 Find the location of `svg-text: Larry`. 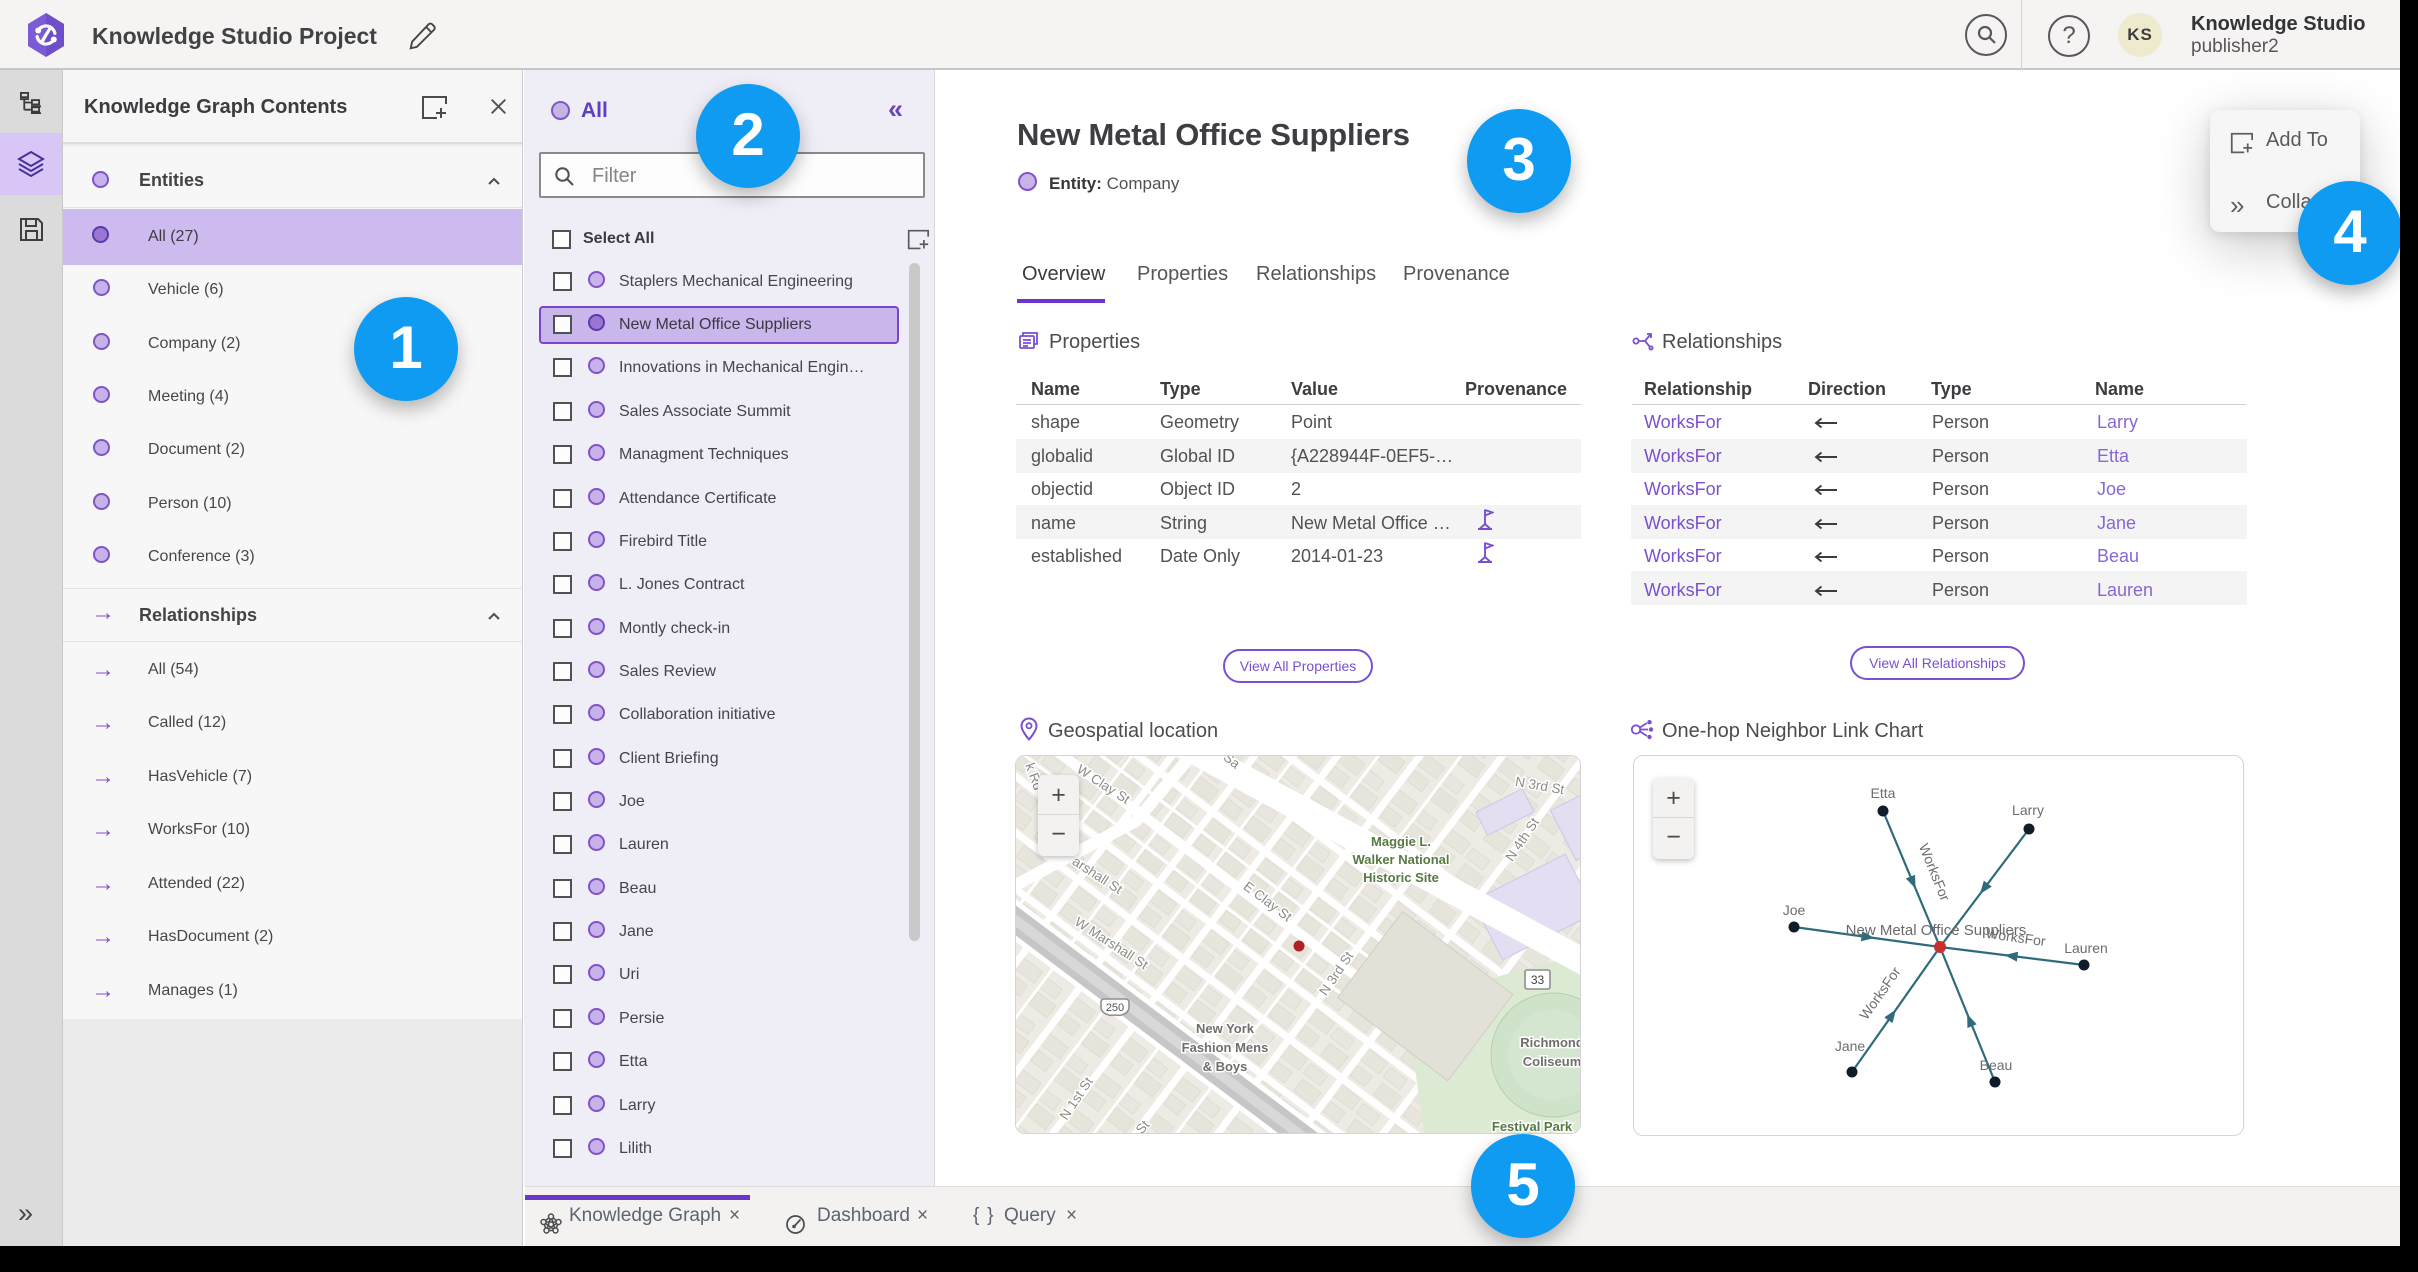

svg-text: Larry is located at coordinates (2028, 810).